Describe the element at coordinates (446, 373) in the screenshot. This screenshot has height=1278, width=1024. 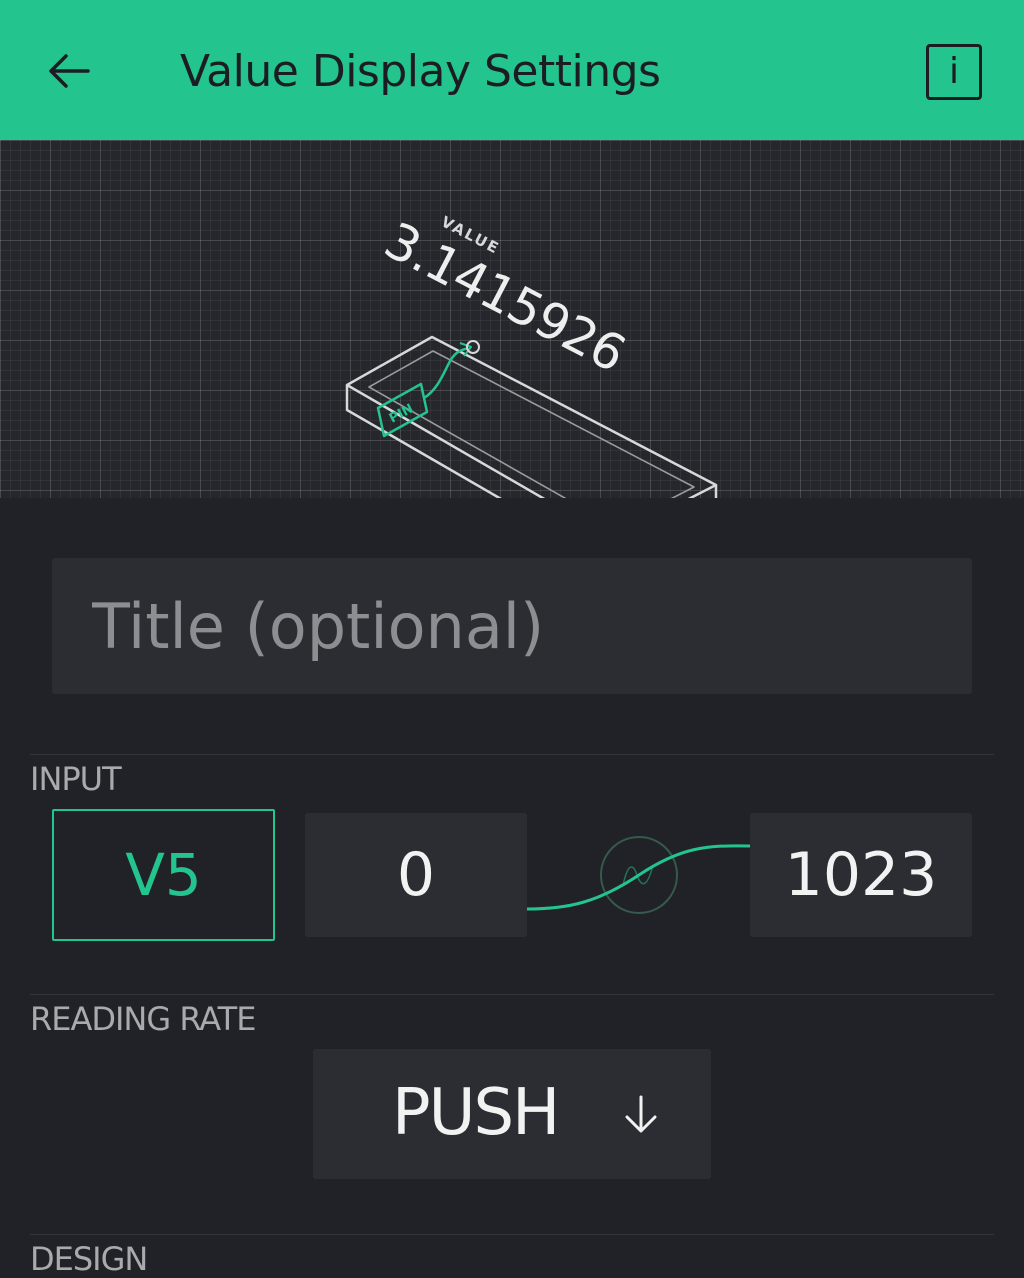
I see `pin-wire` at that location.